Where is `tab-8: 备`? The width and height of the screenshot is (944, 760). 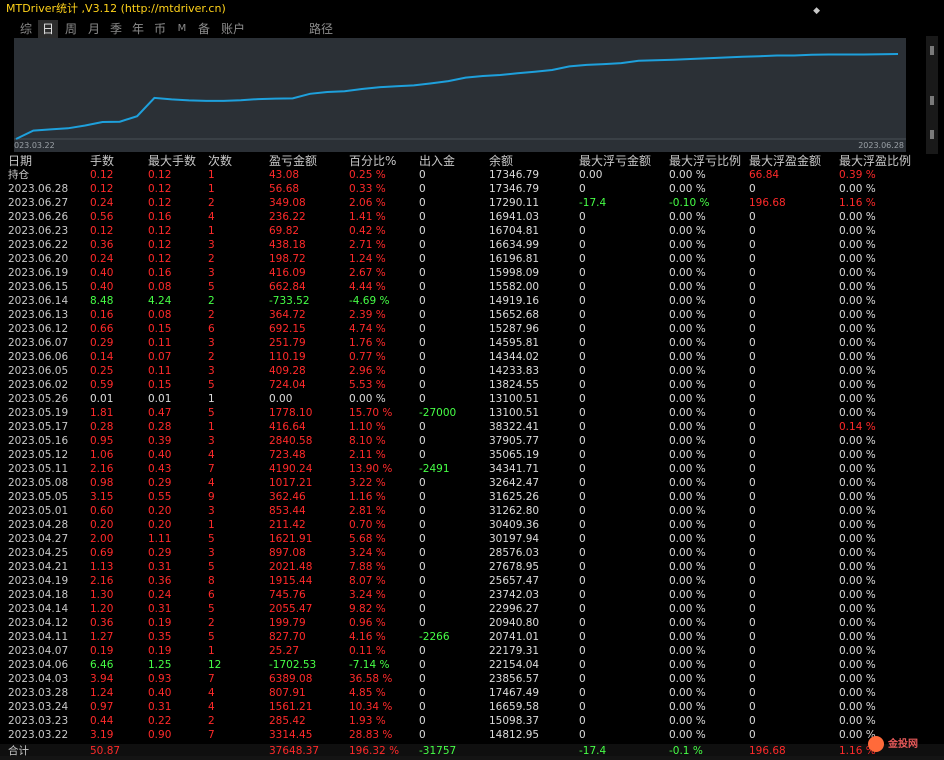
tab-8: 备 is located at coordinates (204, 29).